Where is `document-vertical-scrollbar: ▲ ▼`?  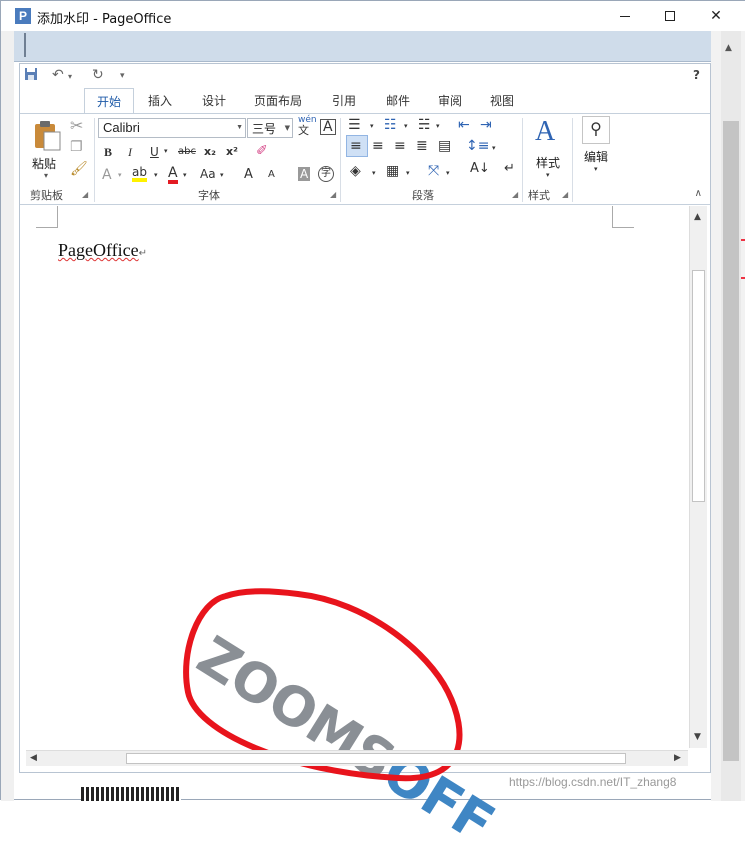 document-vertical-scrollbar: ▲ ▼ is located at coordinates (698, 477).